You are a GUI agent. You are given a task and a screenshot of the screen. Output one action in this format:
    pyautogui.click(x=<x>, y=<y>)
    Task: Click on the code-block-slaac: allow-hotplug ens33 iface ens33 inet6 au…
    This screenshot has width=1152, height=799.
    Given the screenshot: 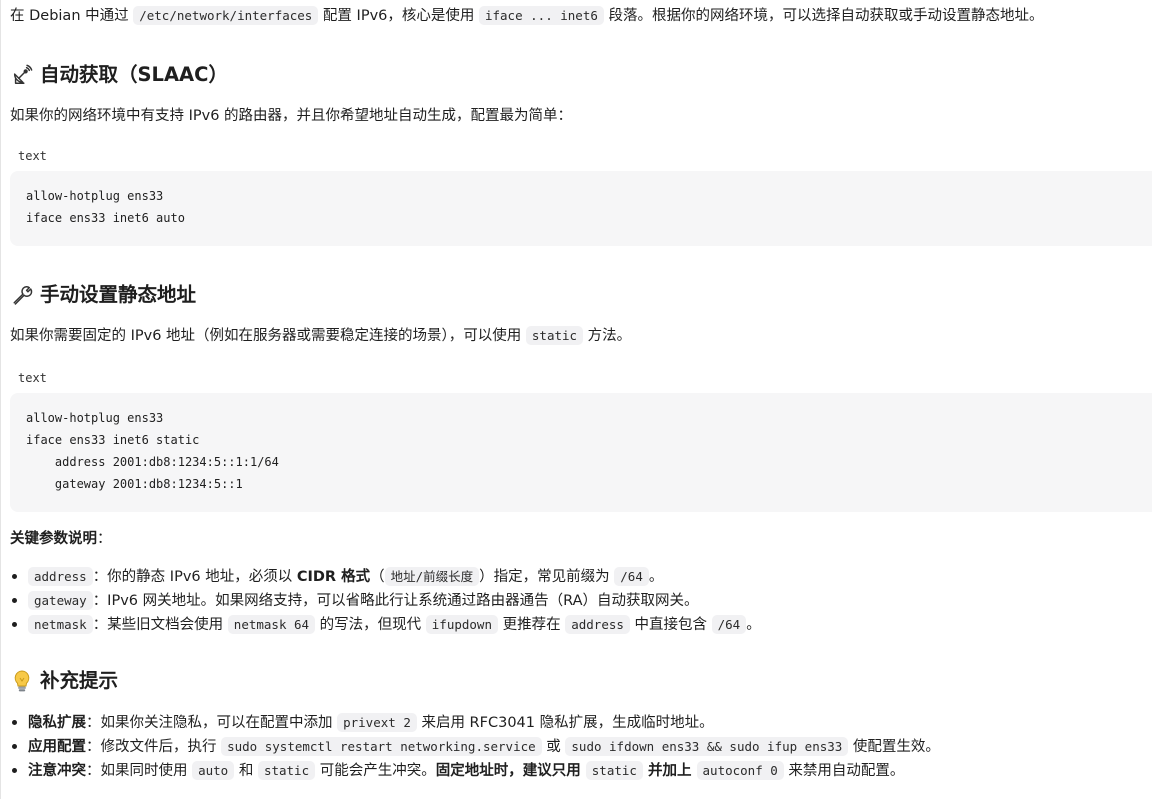 What is the action you would take?
    pyautogui.click(x=581, y=208)
    